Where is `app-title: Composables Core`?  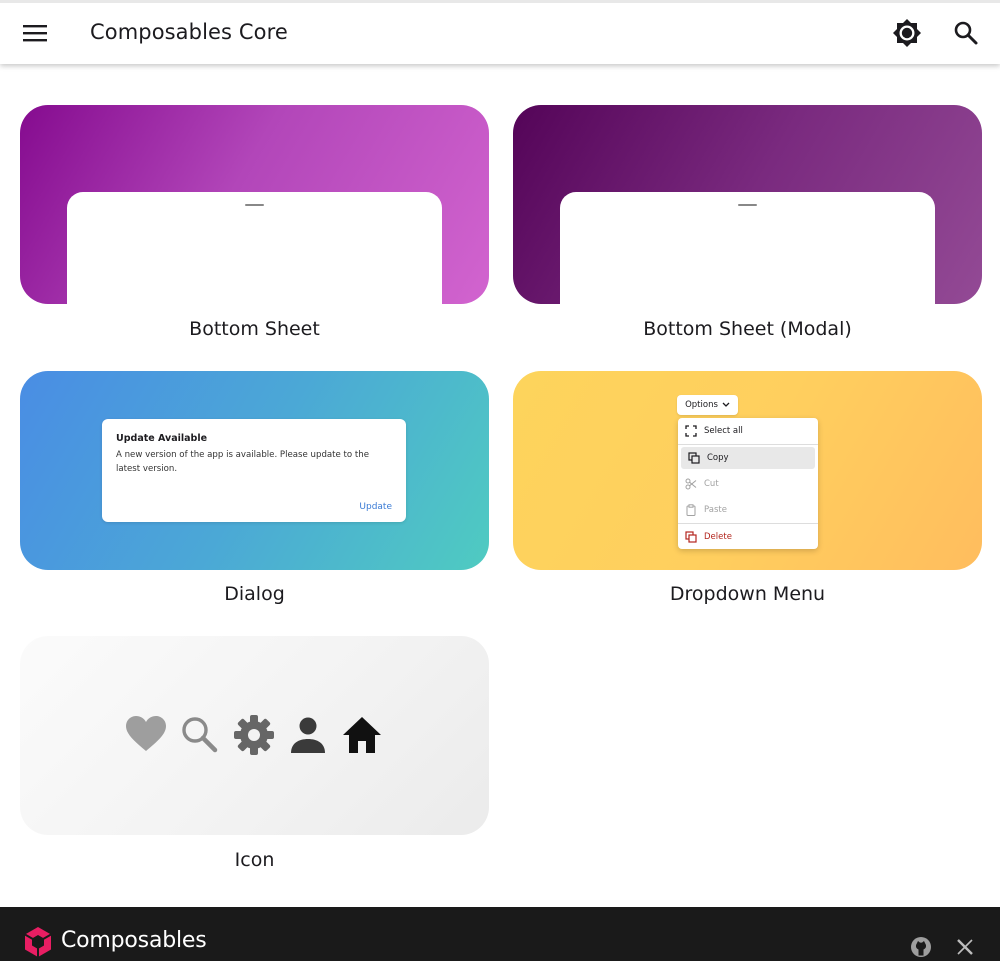 app-title: Composables Core is located at coordinates (189, 32).